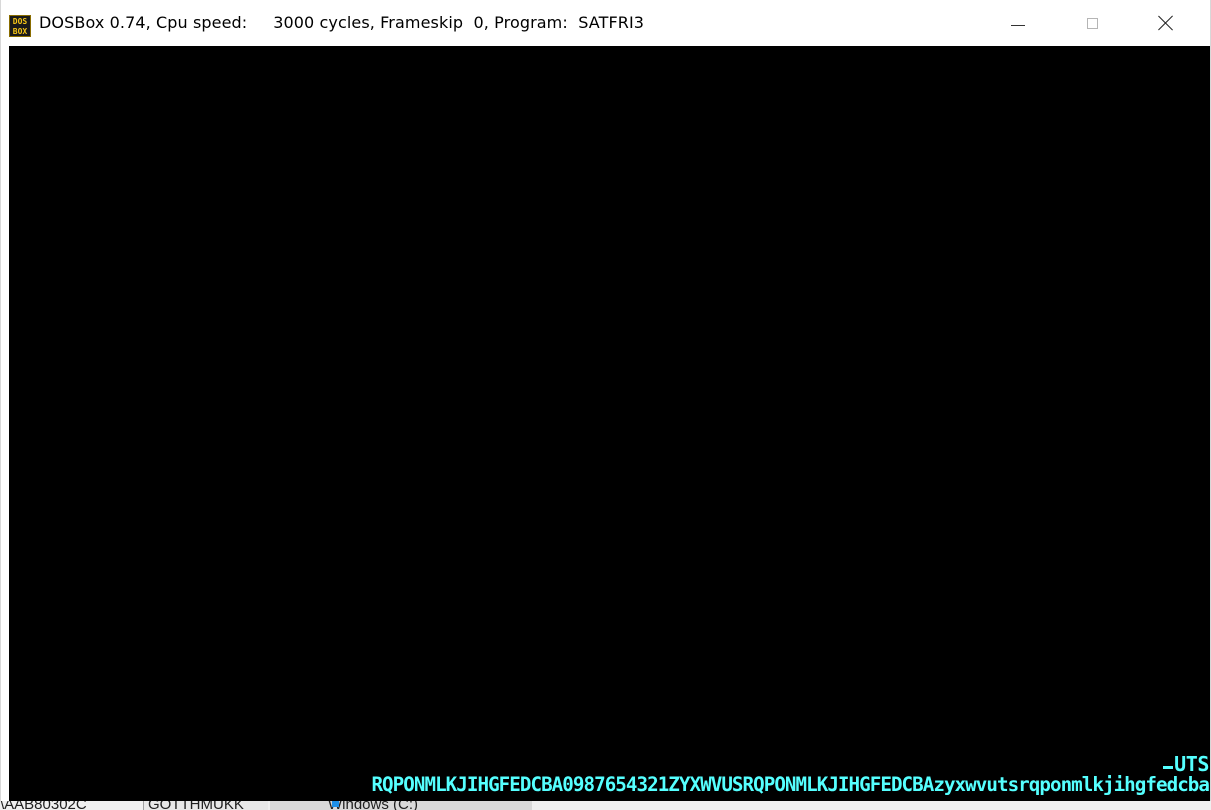 The height and width of the screenshot is (810, 1211). What do you see at coordinates (335, 804) in the screenshot?
I see `windows-logo-icon` at bounding box center [335, 804].